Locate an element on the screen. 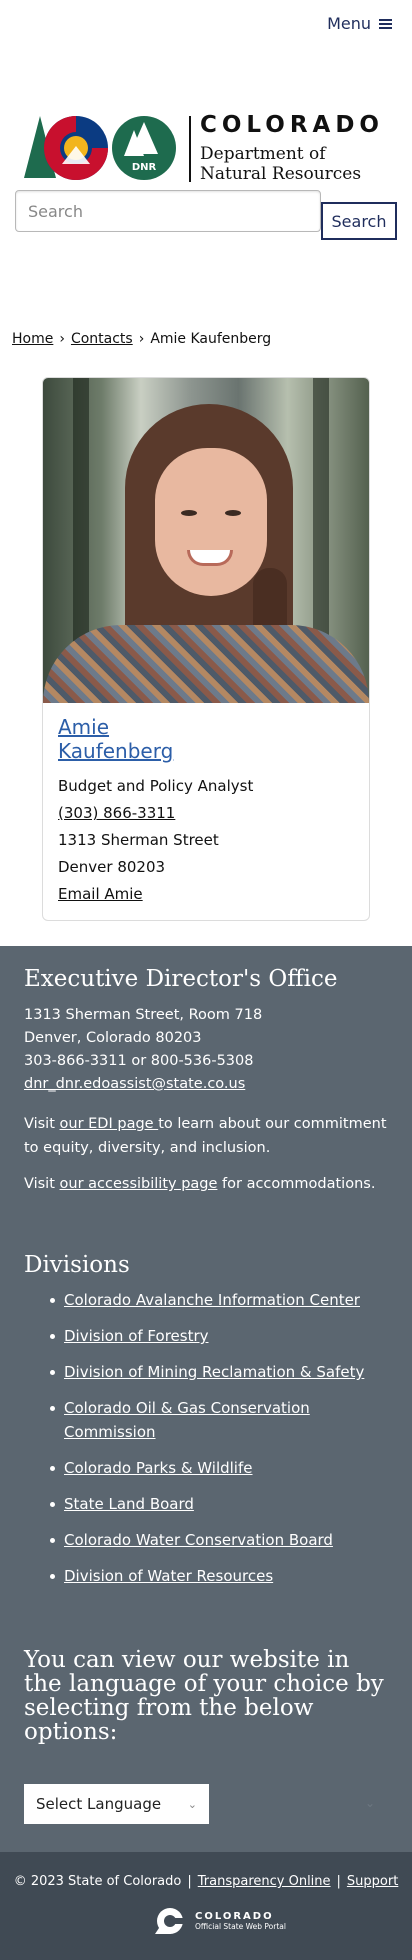 Image resolution: width=412 pixels, height=1960 pixels. breadcrumb-contacts: Contacts is located at coordinates (102, 339).